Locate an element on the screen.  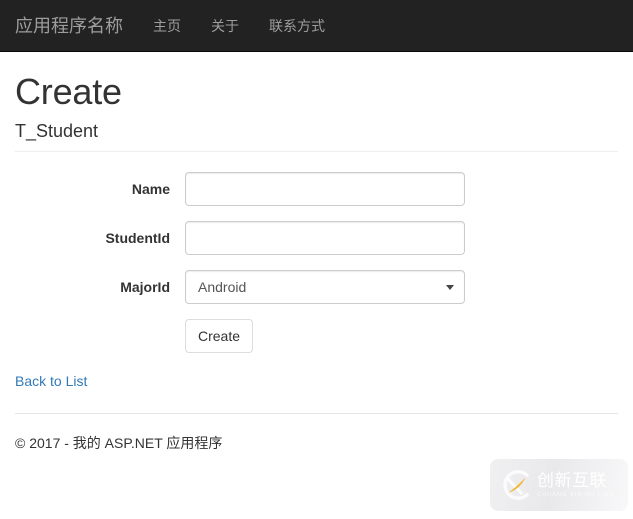
name-input is located at coordinates (325, 189).